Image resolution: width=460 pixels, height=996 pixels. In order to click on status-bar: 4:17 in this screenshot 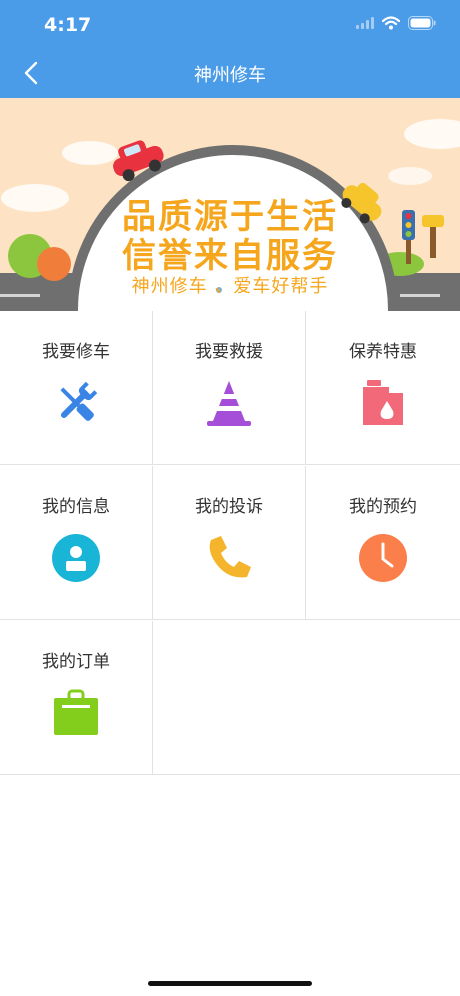, I will do `click(230, 24)`.